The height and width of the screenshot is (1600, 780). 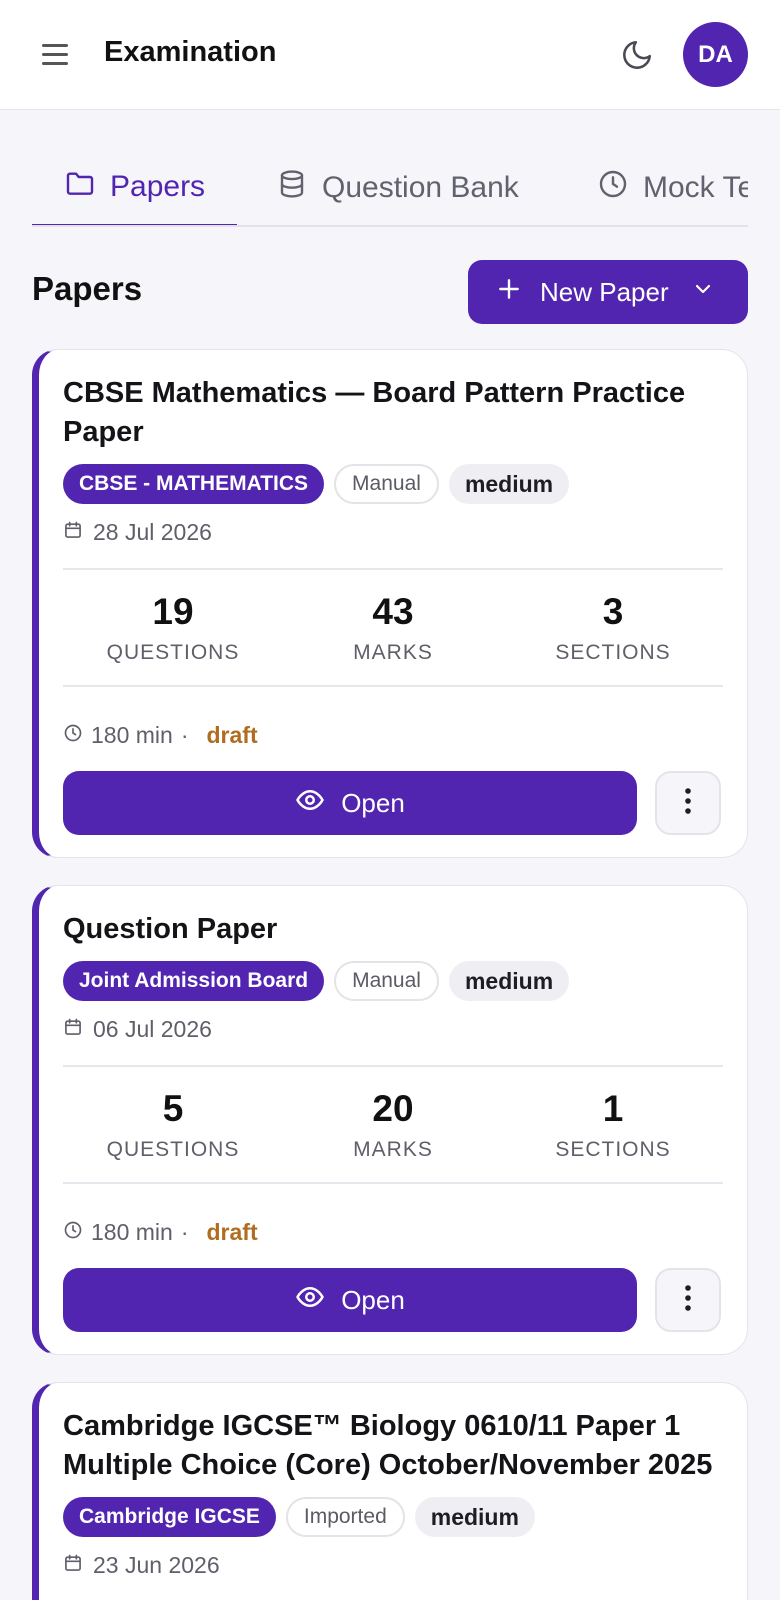 I want to click on app-title: Examination, so click(x=190, y=52).